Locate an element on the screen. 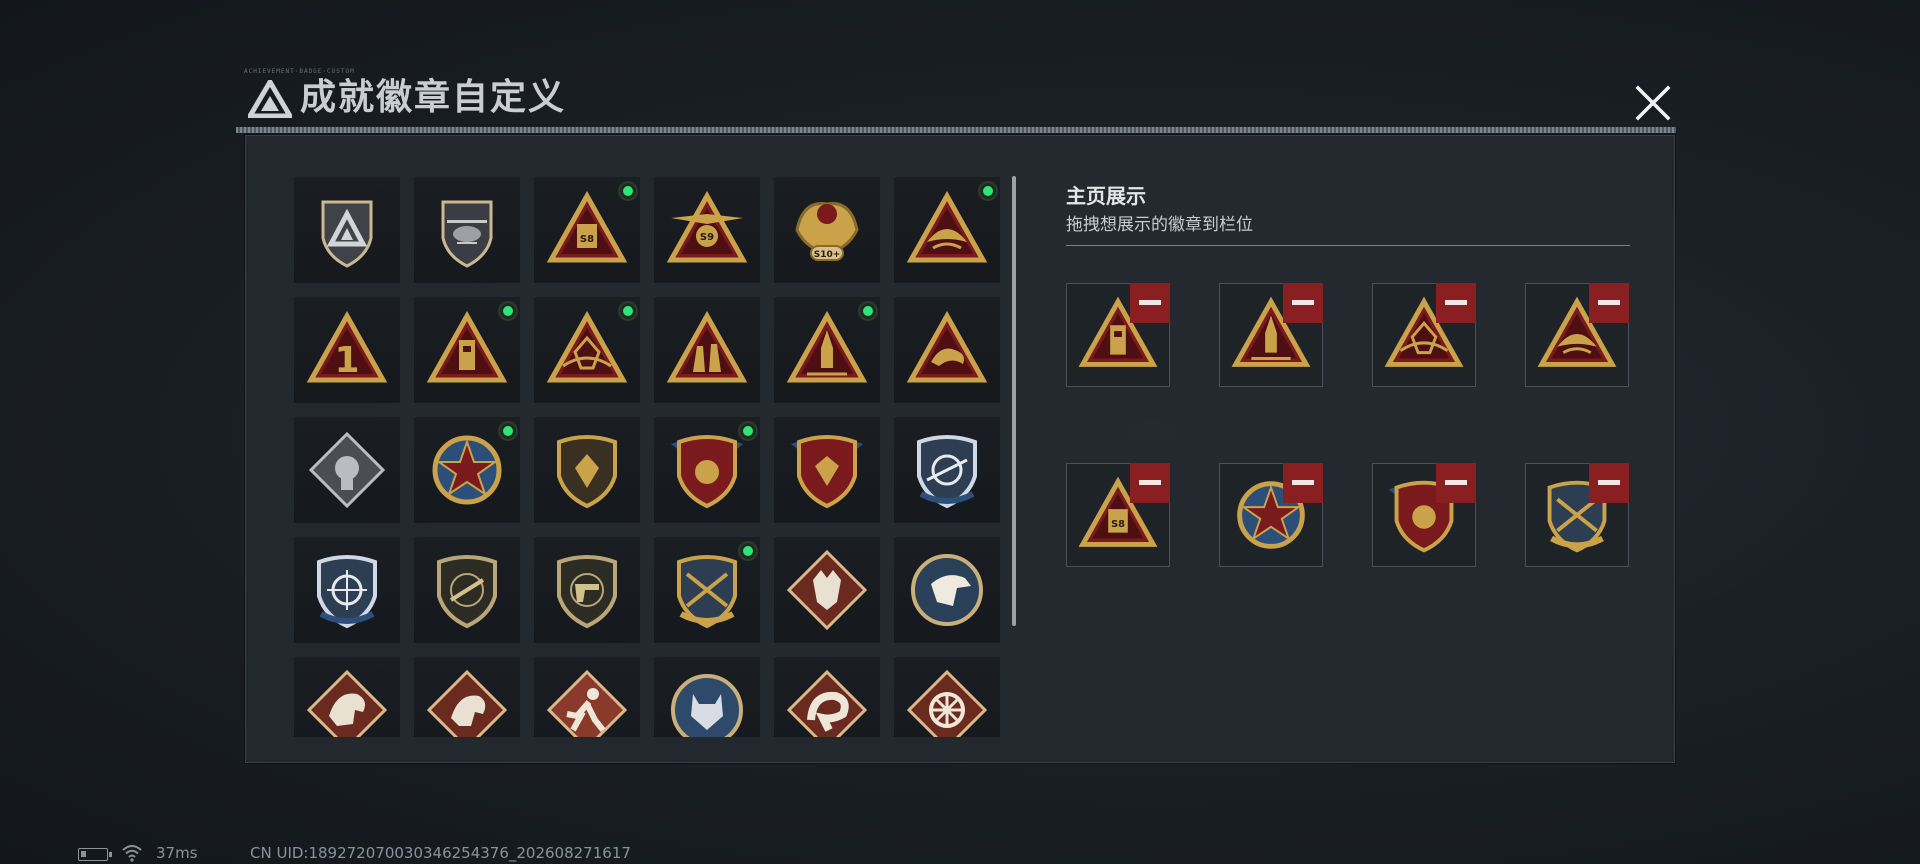  gray-shield-logo-icon is located at coordinates (347, 234).